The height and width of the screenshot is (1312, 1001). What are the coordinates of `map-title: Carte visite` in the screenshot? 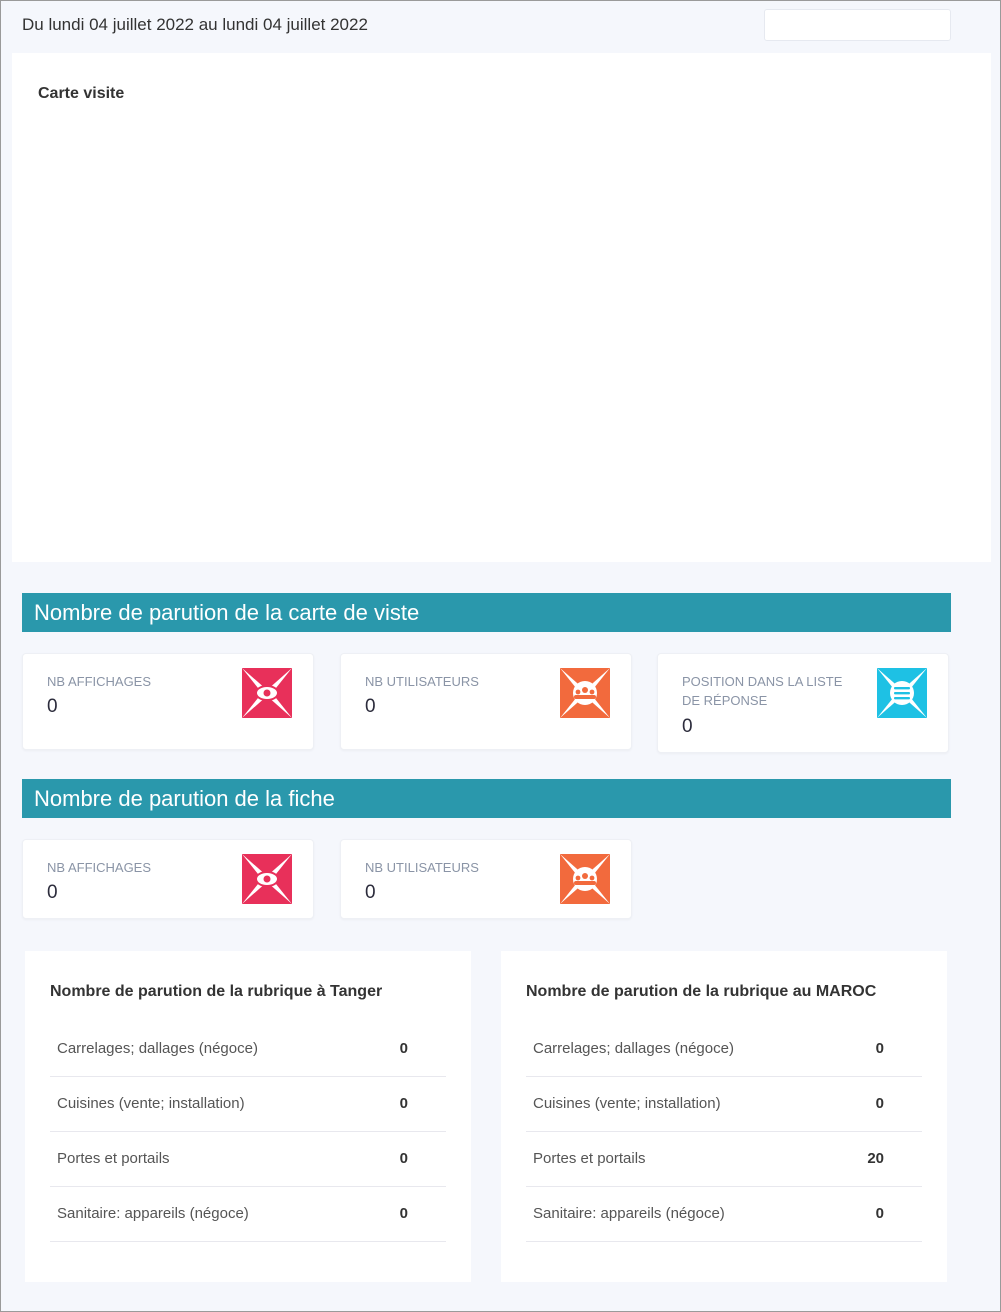 It's located at (81, 93).